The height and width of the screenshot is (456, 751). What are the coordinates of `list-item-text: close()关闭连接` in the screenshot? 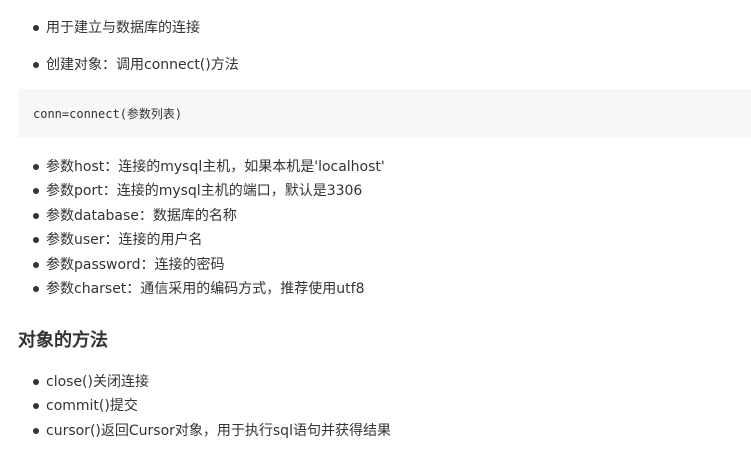 It's located at (97, 382).